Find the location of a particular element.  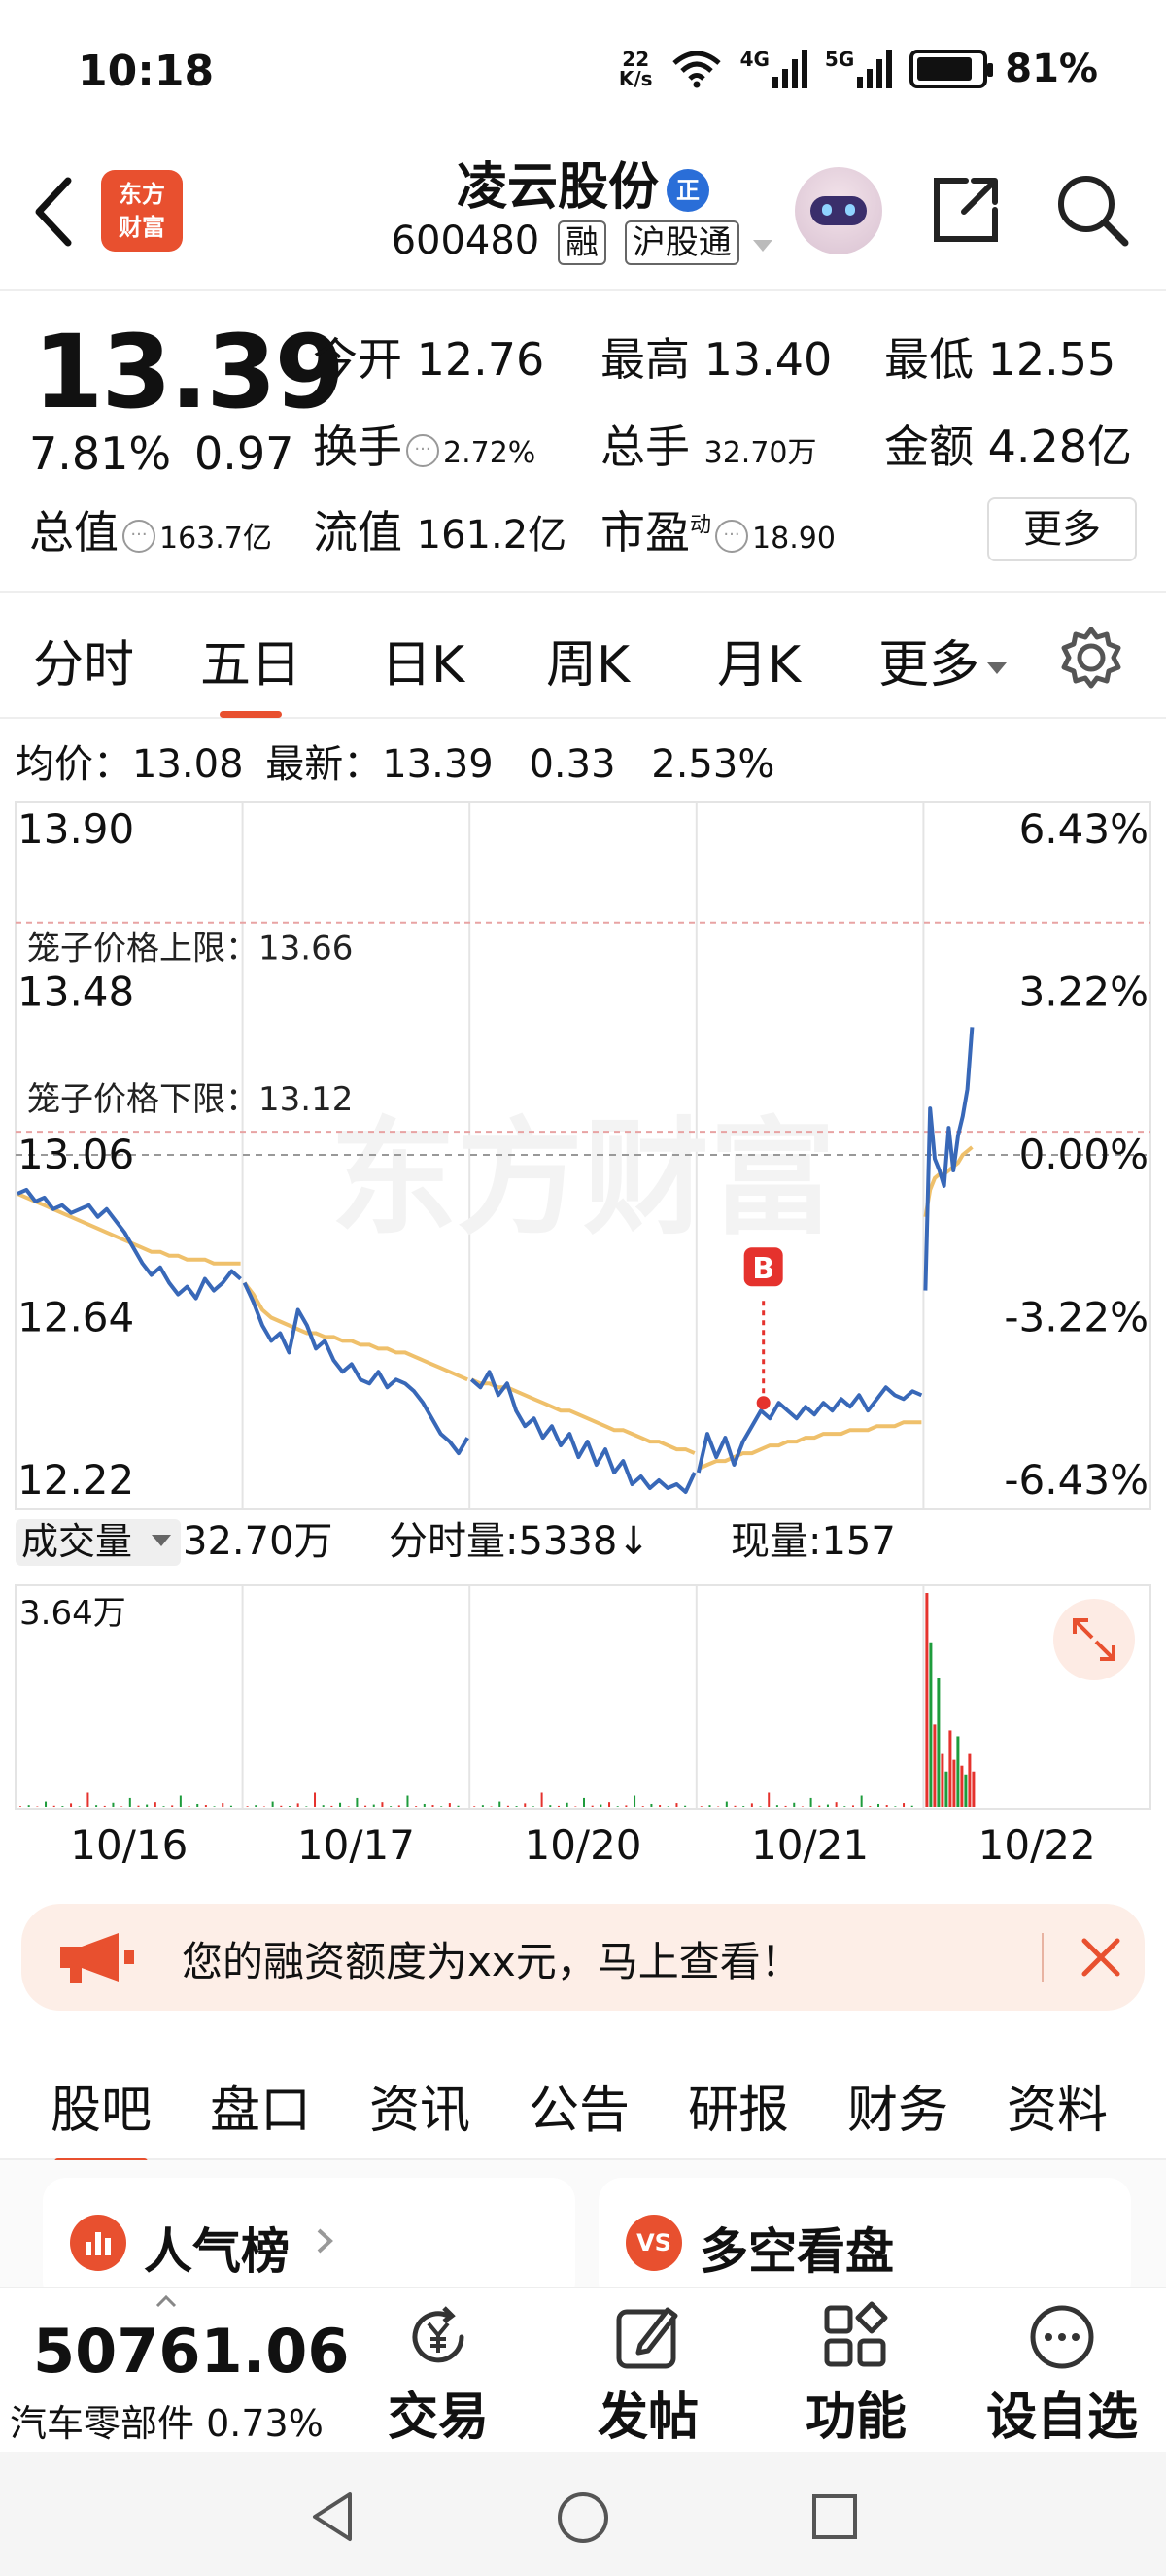

sector-index-value: 50761.06 is located at coordinates (191, 2351).